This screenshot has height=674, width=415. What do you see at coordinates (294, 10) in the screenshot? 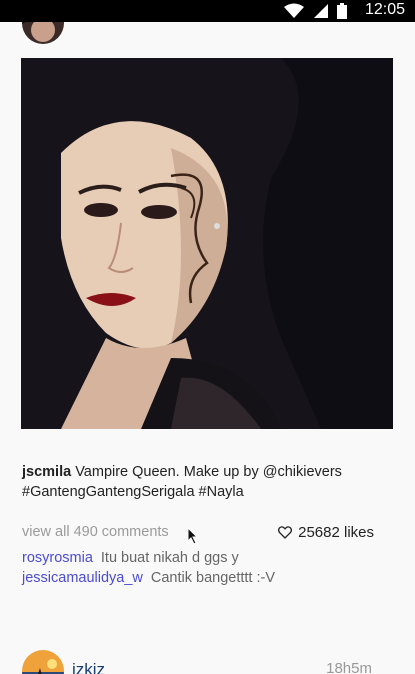
I see `wifi-icon` at bounding box center [294, 10].